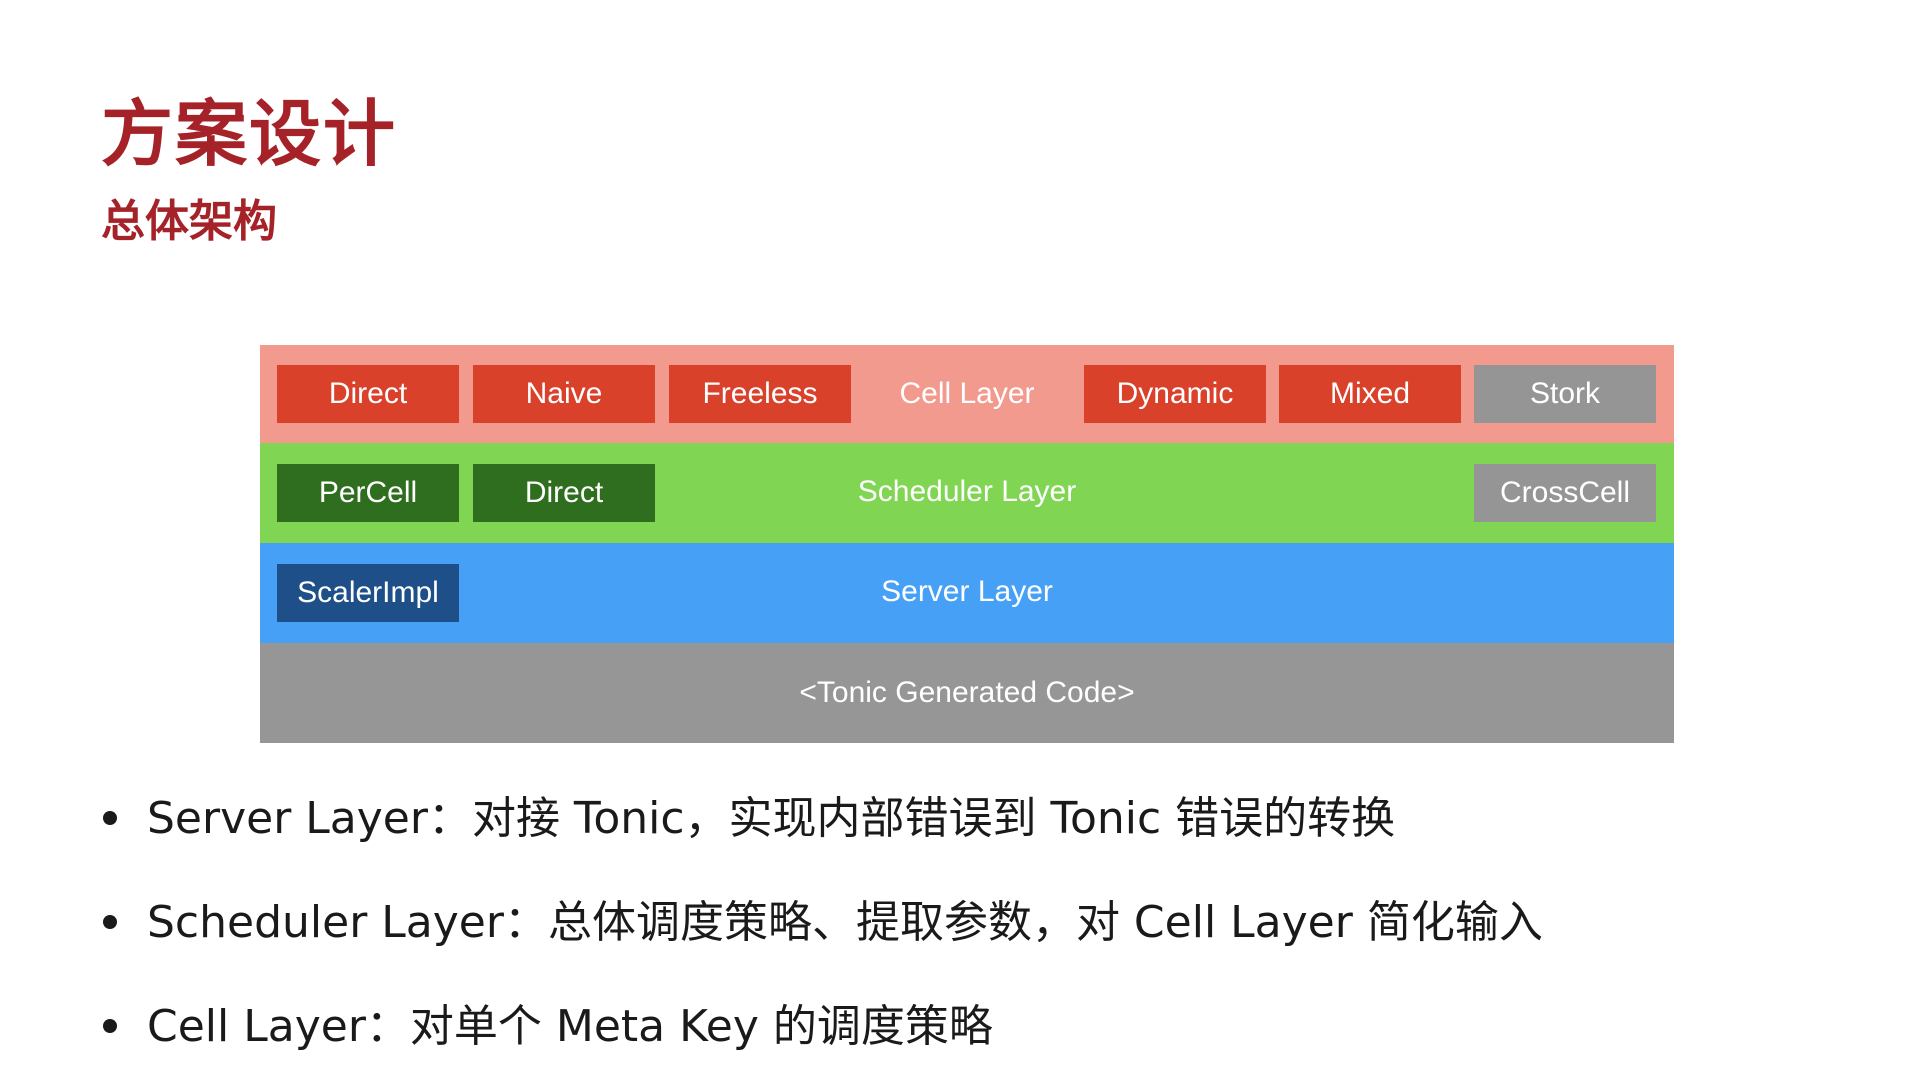 The image size is (1920, 1080). I want to click on scheduler-box-percell: PerCell, so click(368, 493).